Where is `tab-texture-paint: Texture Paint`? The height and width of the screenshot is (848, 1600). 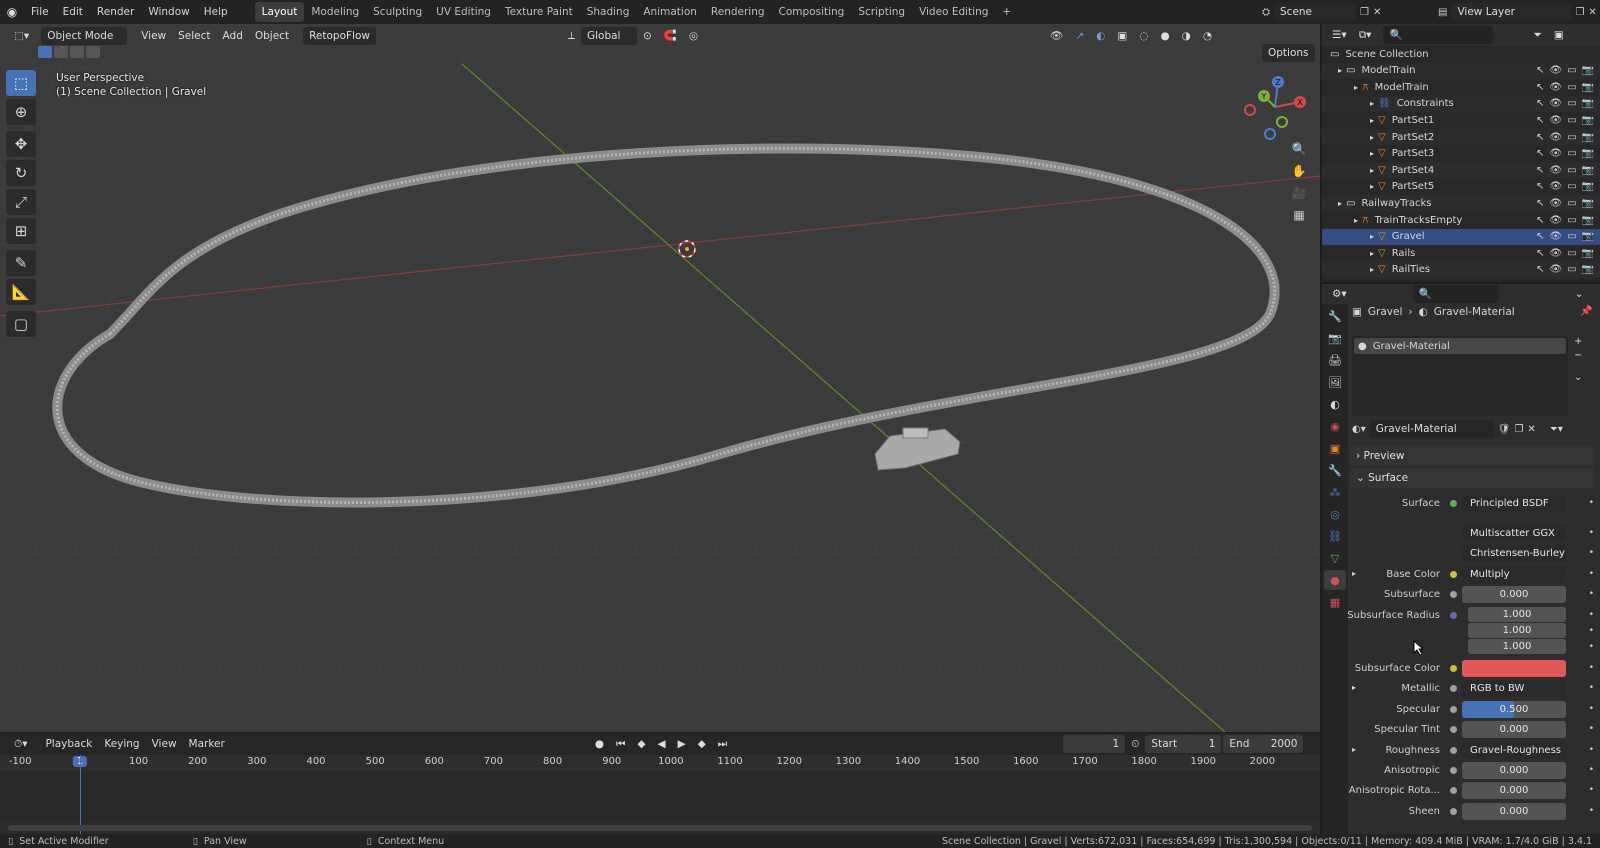 tab-texture-paint: Texture Paint is located at coordinates (539, 12).